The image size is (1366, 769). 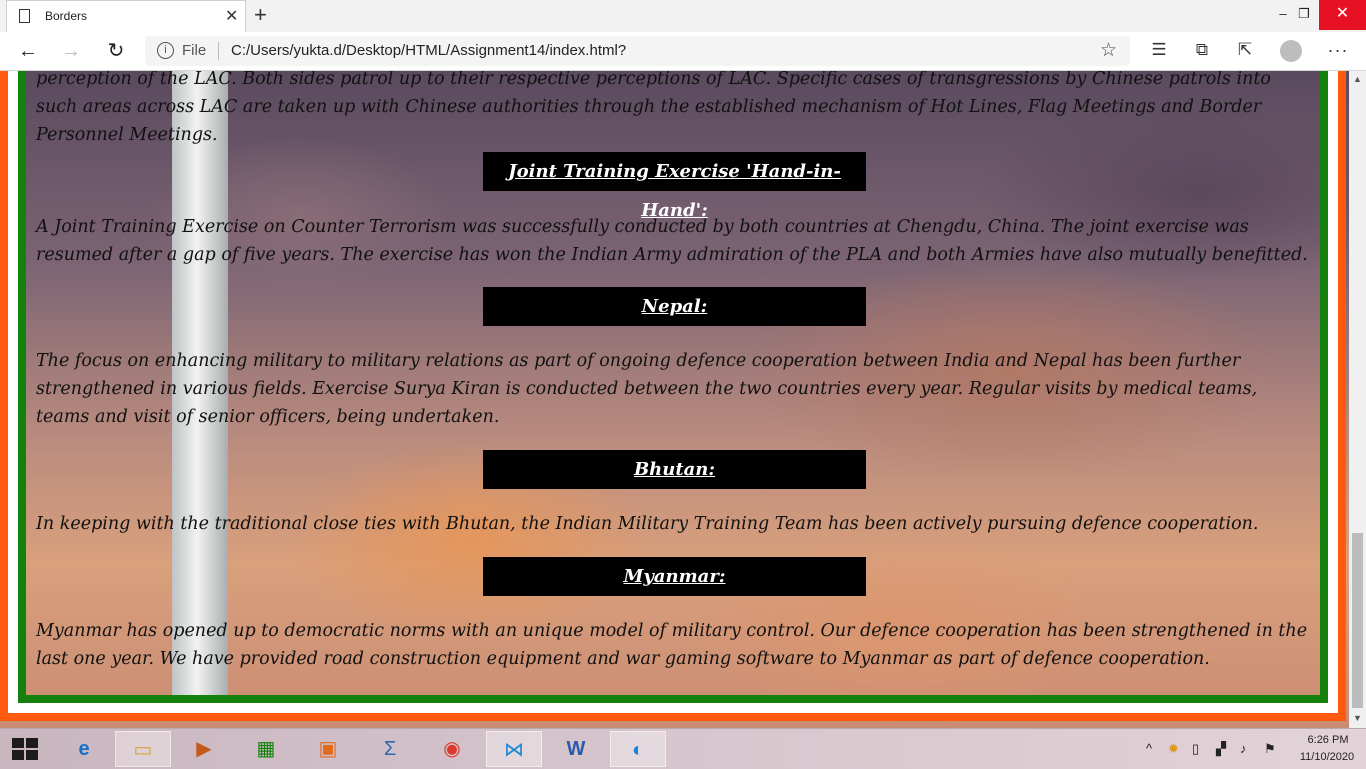 What do you see at coordinates (1327, 757) in the screenshot?
I see `clock-date: 11/10/2020` at bounding box center [1327, 757].